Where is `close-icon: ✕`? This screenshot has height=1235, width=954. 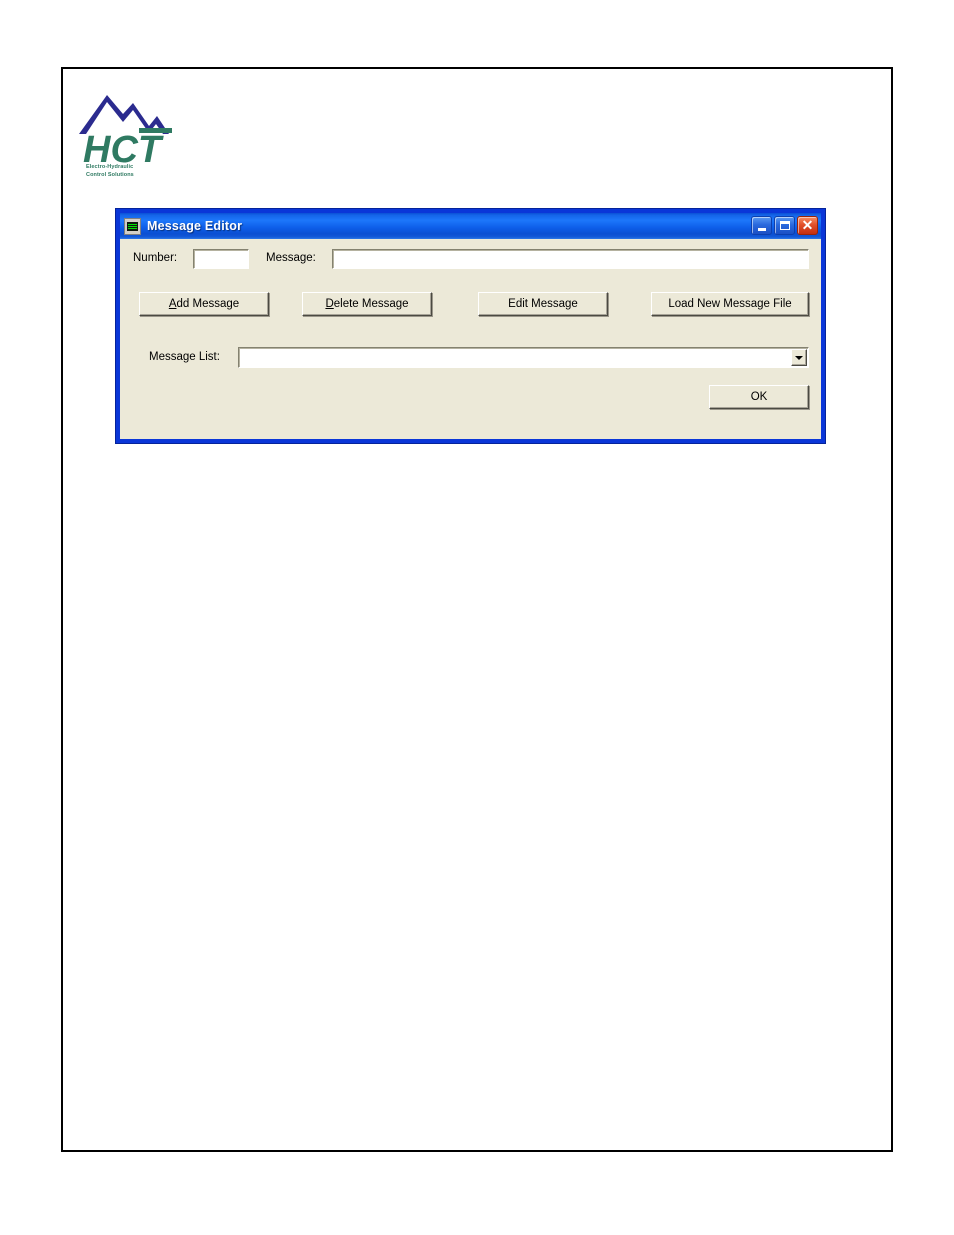 close-icon: ✕ is located at coordinates (807, 225).